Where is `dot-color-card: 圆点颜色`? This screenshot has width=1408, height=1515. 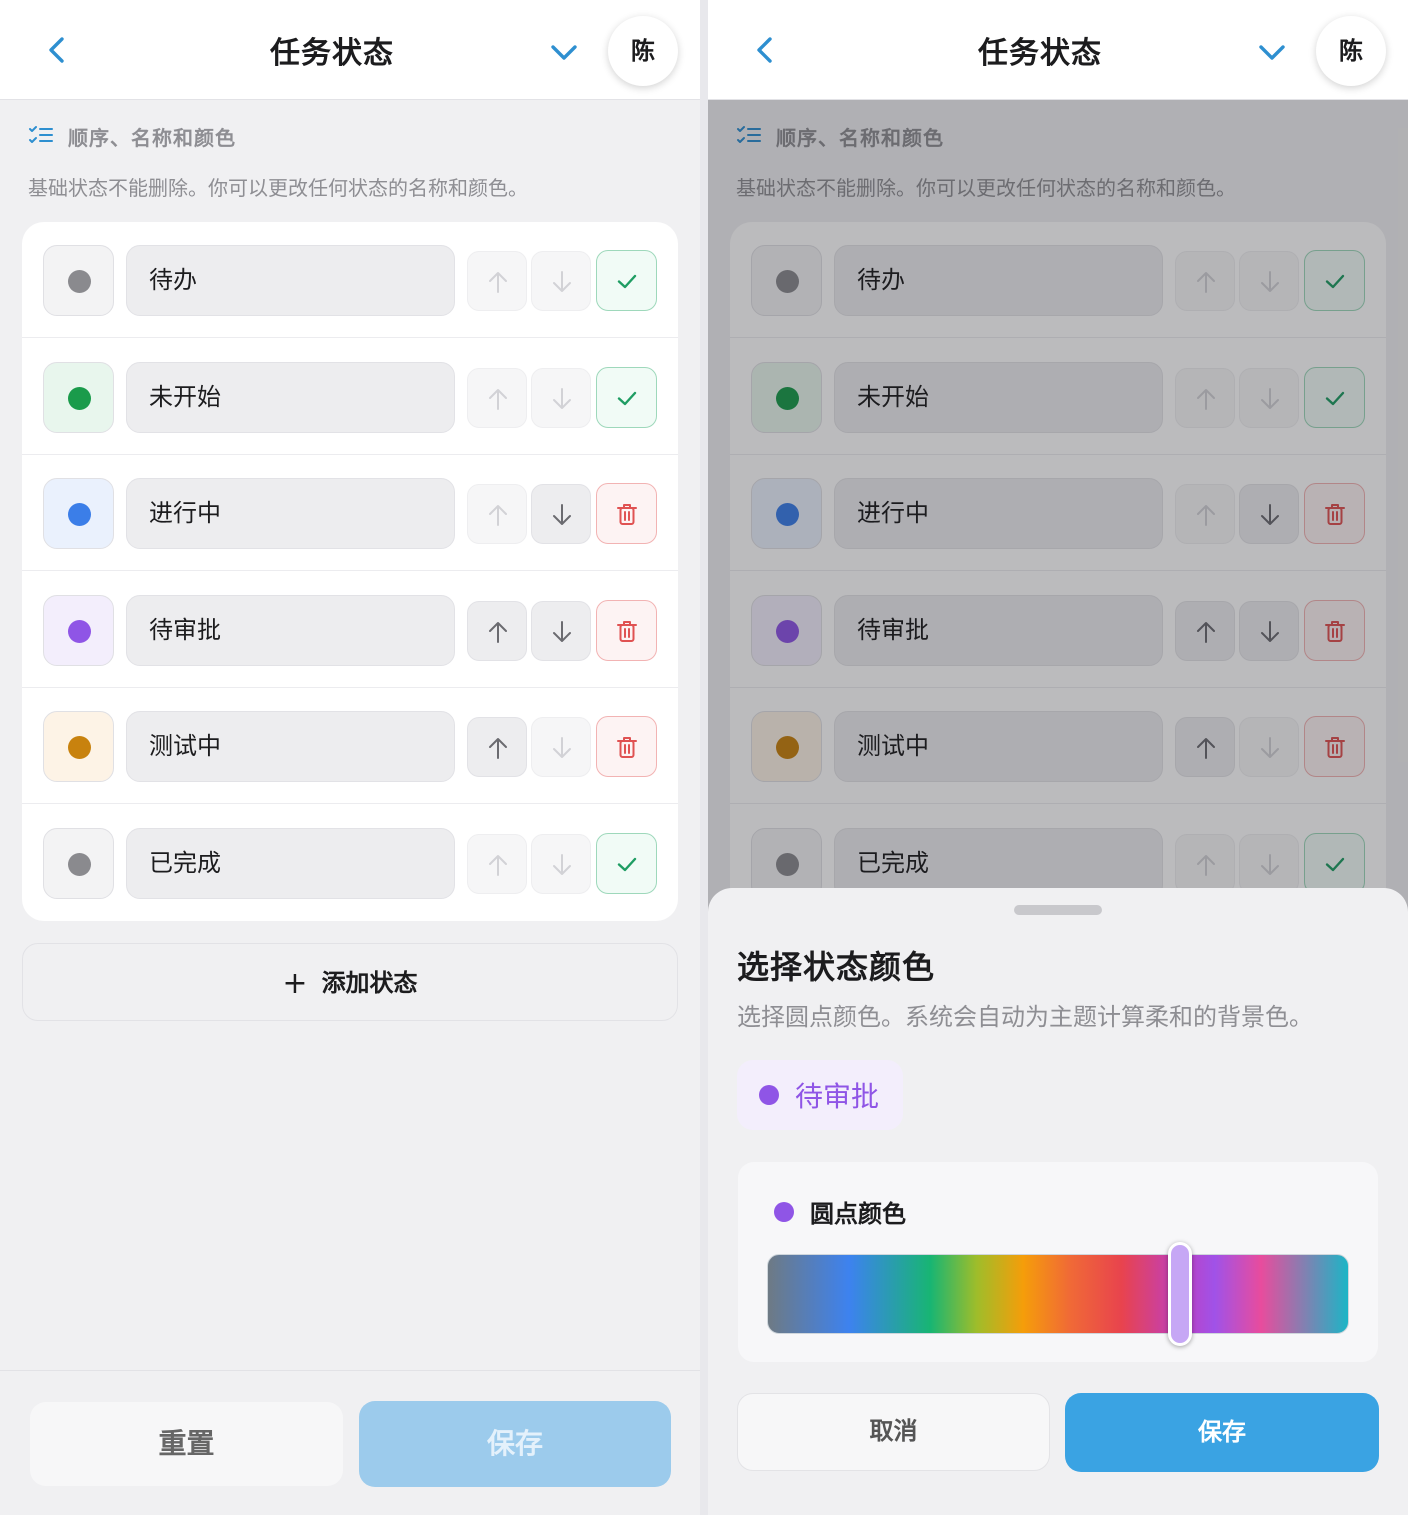
dot-color-card: 圆点颜色 is located at coordinates (1058, 1262).